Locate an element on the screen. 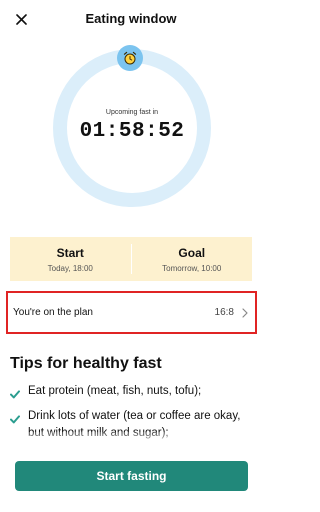  alarm-clock-icon is located at coordinates (130, 58).